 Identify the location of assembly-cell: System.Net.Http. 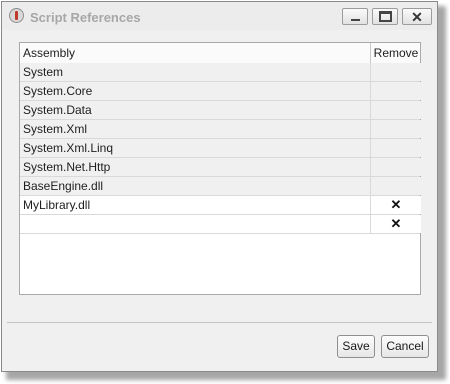
(195, 167).